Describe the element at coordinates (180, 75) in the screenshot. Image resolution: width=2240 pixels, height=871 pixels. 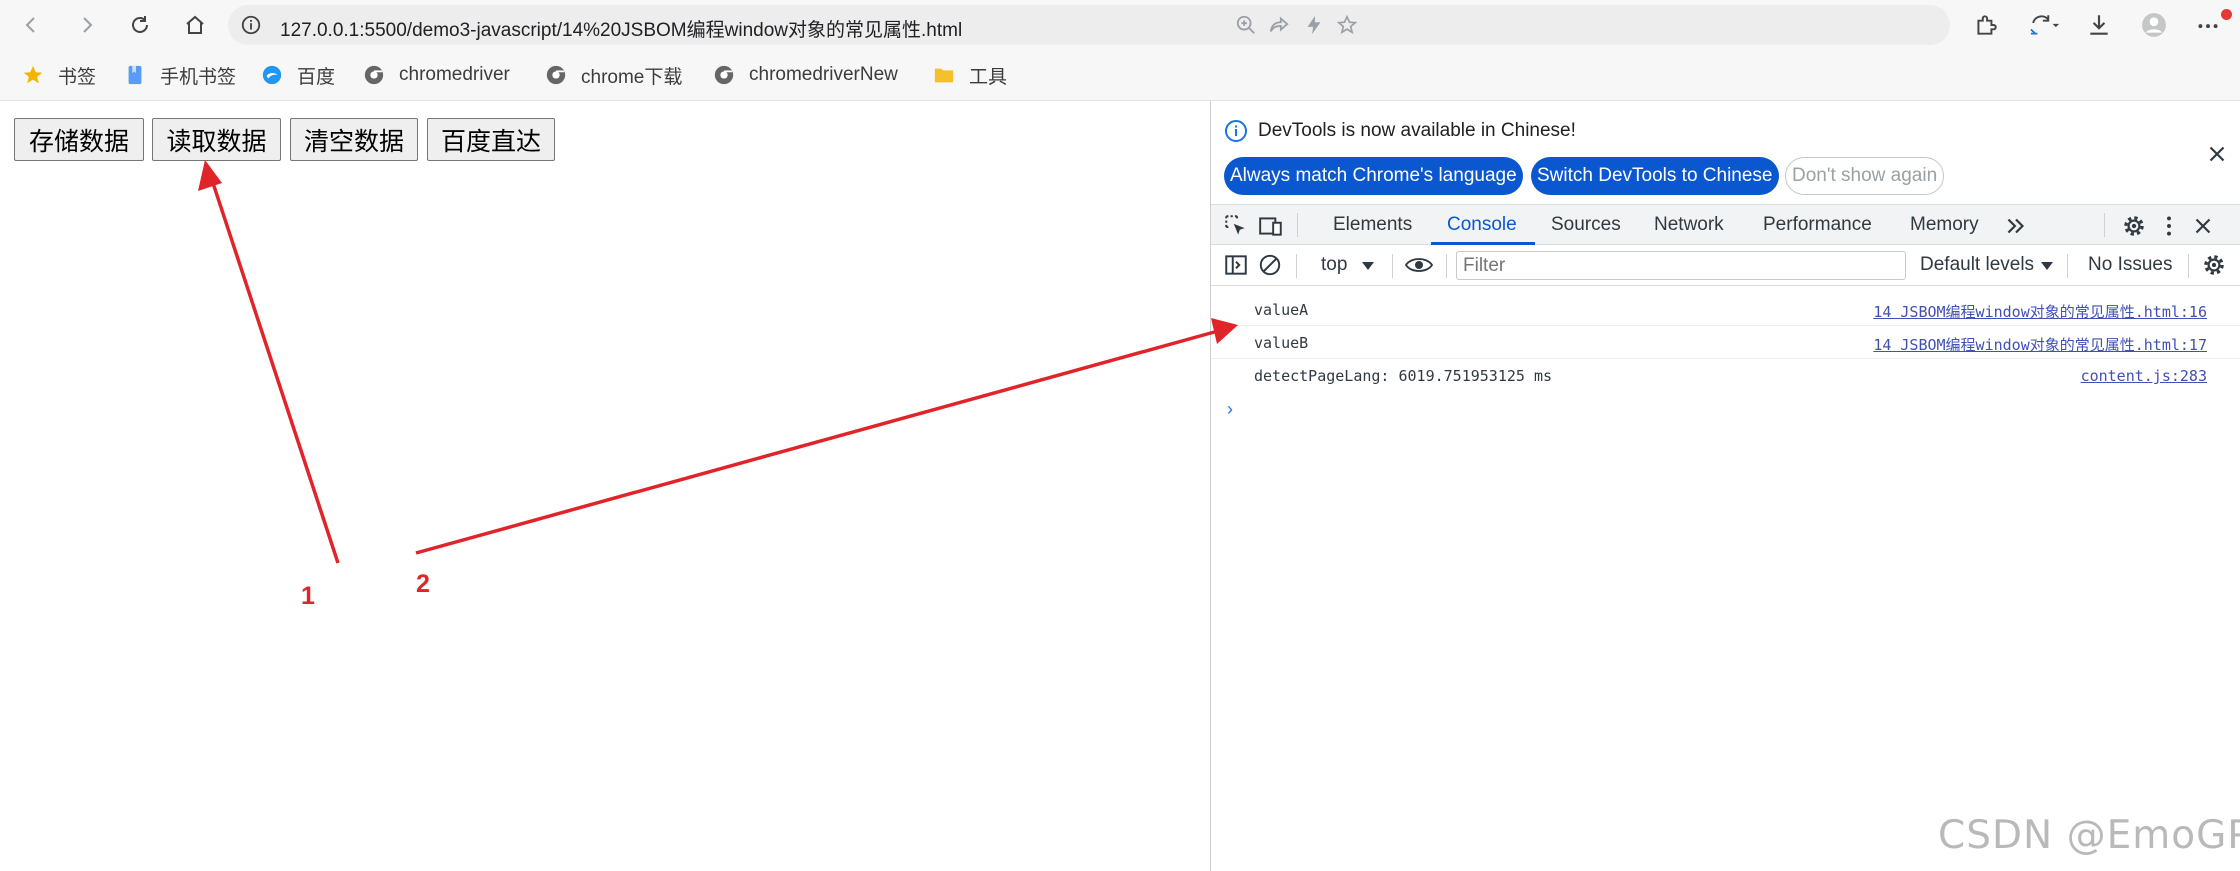
I see `bookmark-item: 手机书签` at that location.